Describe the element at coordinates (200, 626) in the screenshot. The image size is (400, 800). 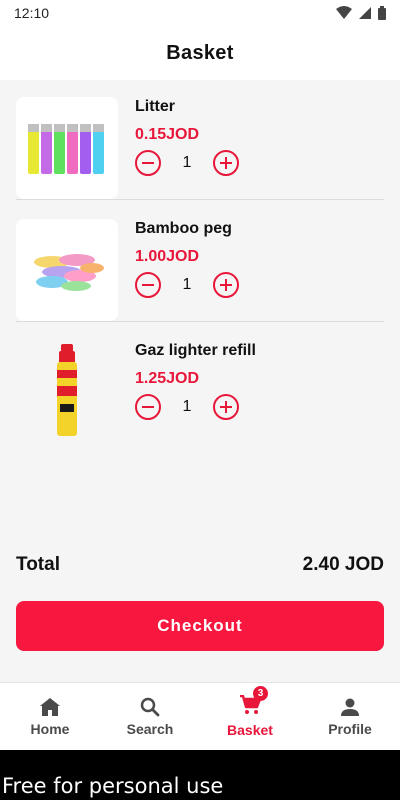
I see `checkout-button: Checkout` at that location.